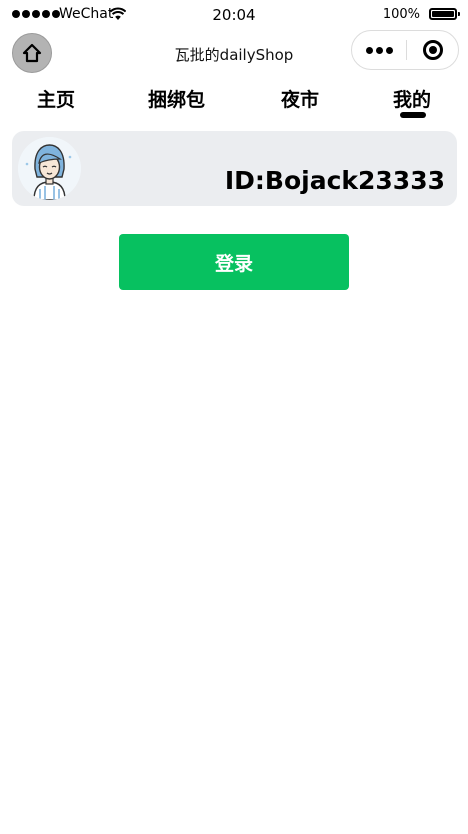 This screenshot has width=468, height=834. I want to click on user-id: ID:Bojack23333, so click(334, 180).